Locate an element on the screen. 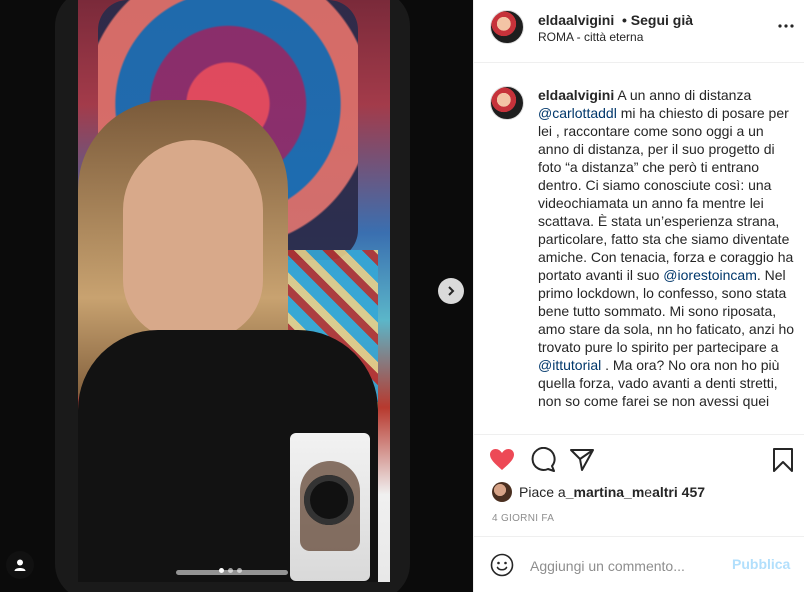 Image resolution: width=804 pixels, height=593 pixels. liker-username: _martina_m is located at coordinates (605, 492).